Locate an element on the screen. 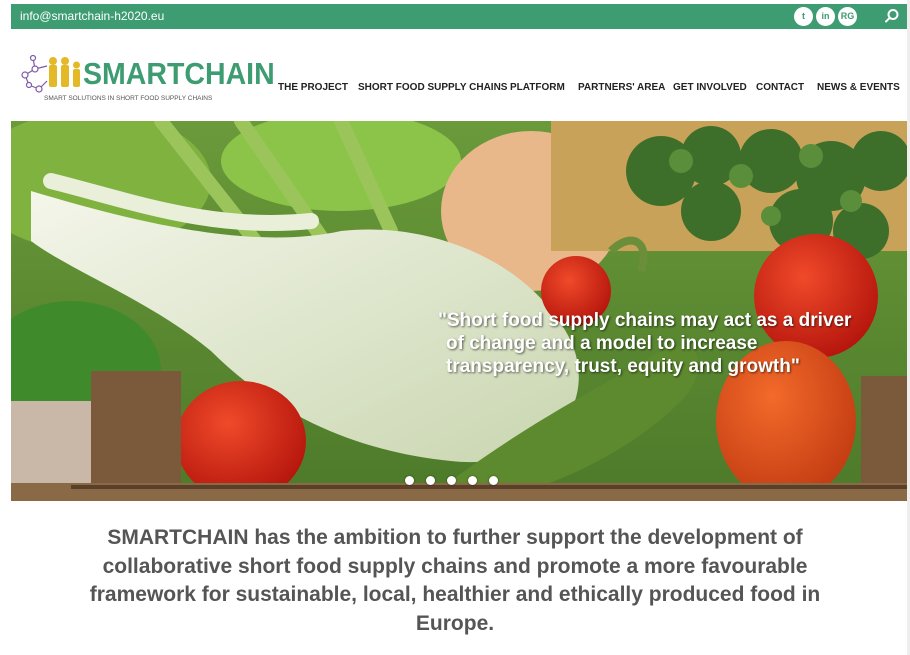 This screenshot has height=655, width=910. nav-short-food-supply-chains: SHORT FOOD SUPPLY CHAINS is located at coordinates (432, 87).